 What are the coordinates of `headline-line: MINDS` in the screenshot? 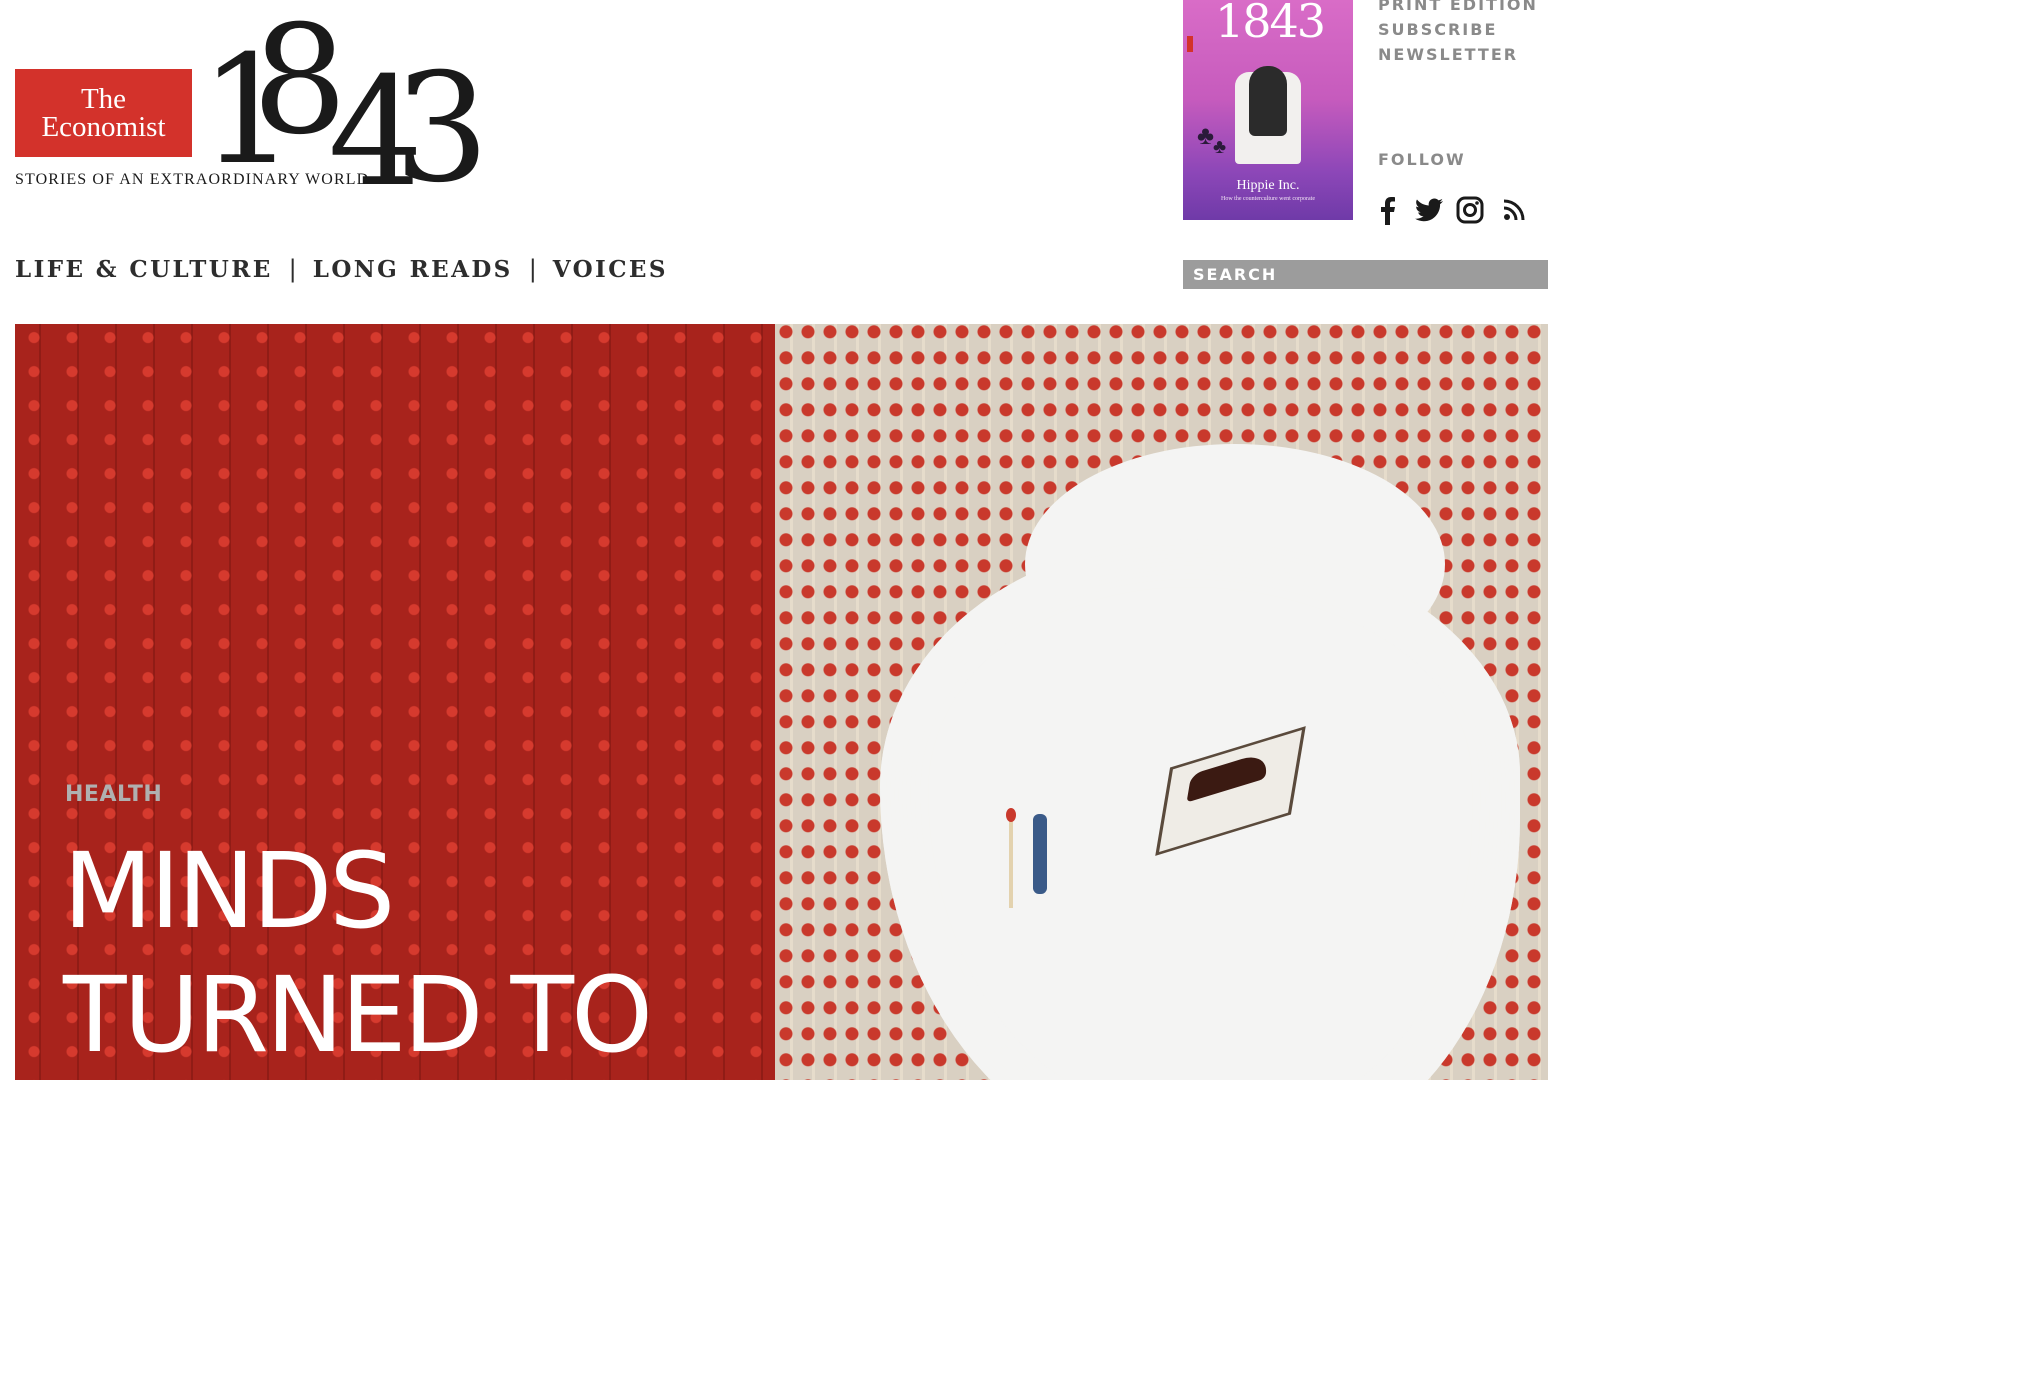 It's located at (229, 891).